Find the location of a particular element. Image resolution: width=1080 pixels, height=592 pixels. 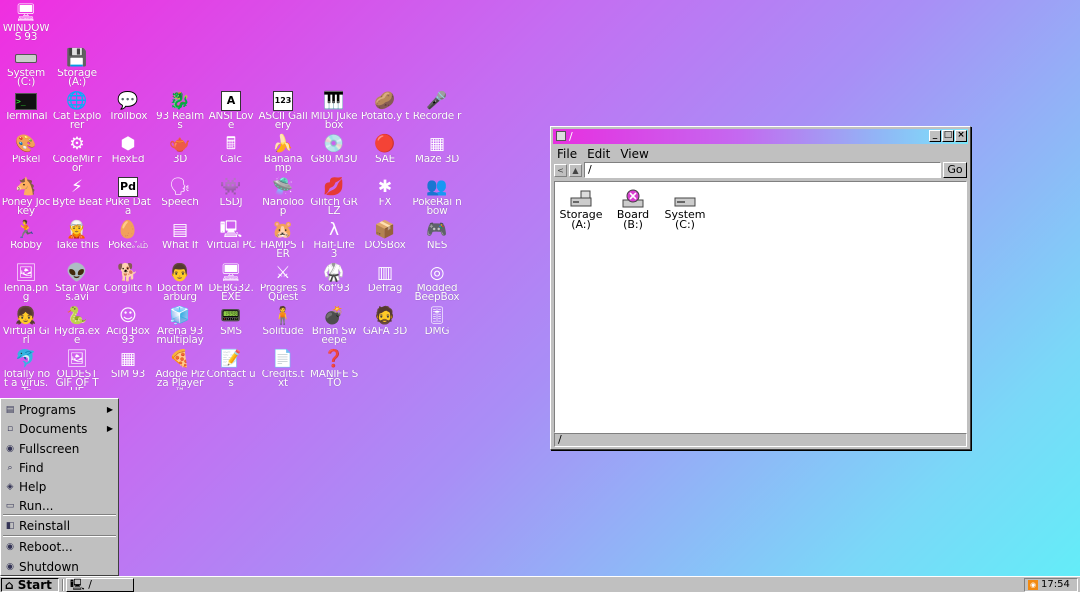

start-menu-item-reinstall: ◧ Reinstall is located at coordinates (59, 525).